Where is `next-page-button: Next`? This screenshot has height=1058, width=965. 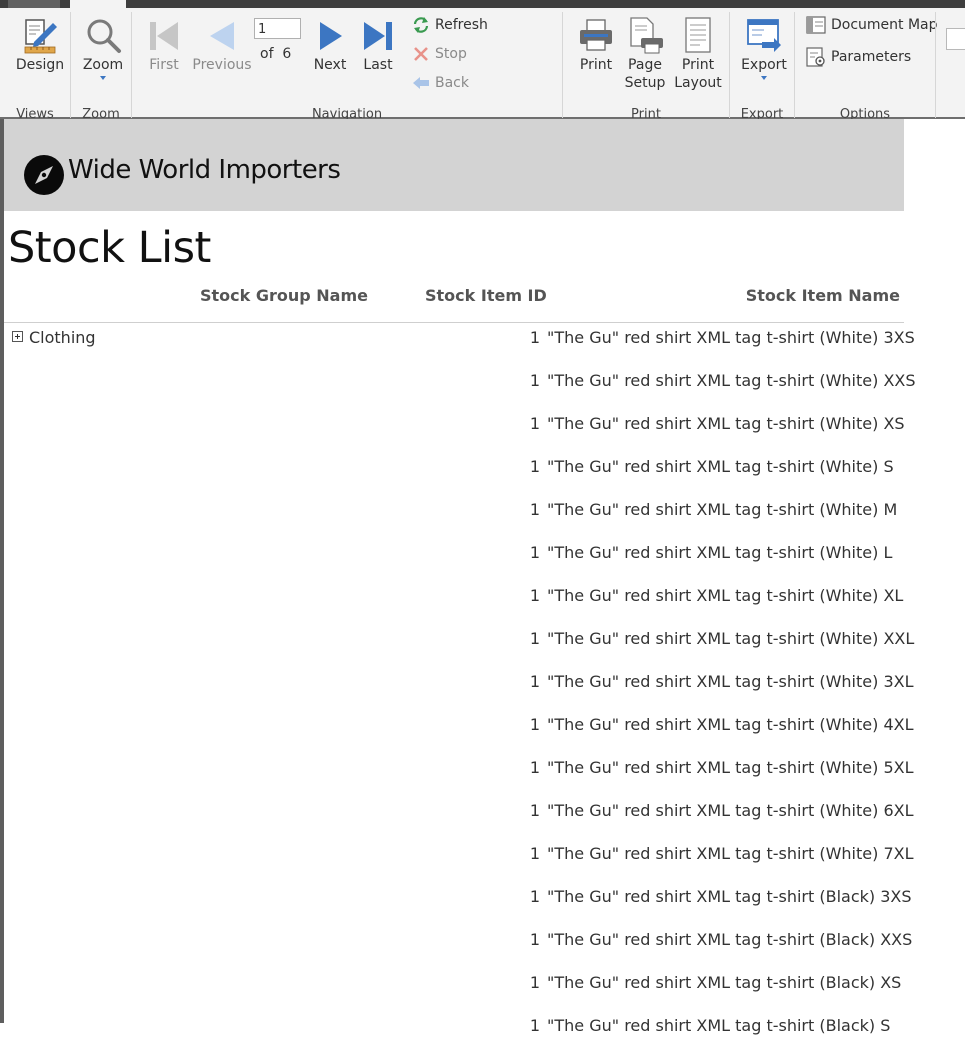
next-page-button: Next is located at coordinates (330, 45).